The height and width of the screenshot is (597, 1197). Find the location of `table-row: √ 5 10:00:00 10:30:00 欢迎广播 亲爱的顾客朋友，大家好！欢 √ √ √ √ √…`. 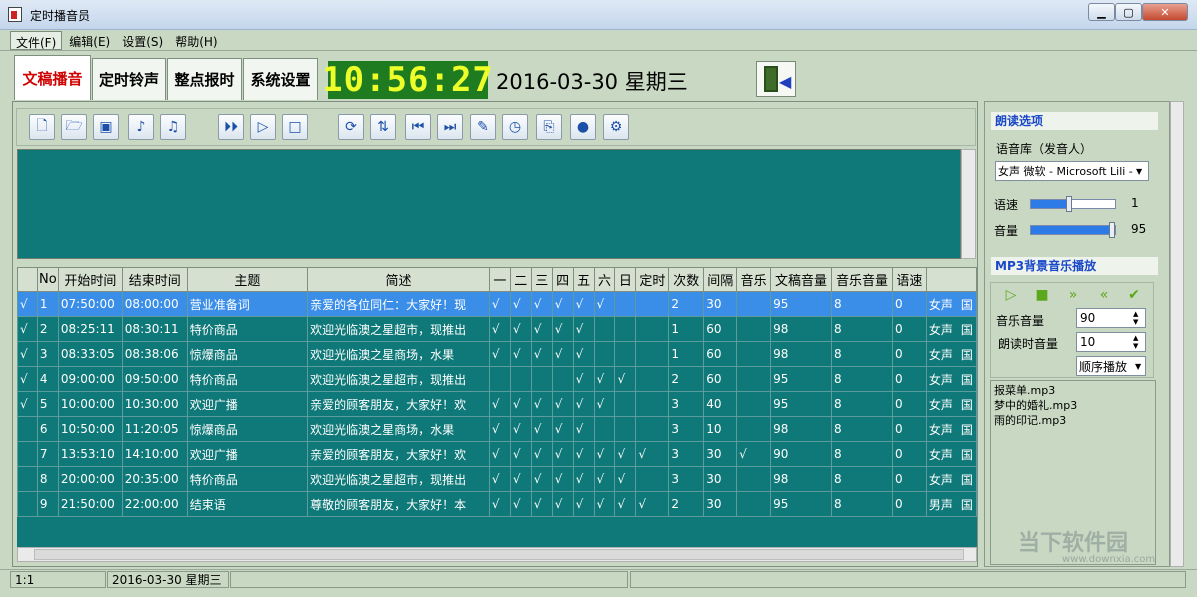

table-row: √ 5 10:00:00 10:30:00 欢迎广播 亲爱的顾客朋友，大家好！欢 √ √ √ √ √… is located at coordinates (497, 404).